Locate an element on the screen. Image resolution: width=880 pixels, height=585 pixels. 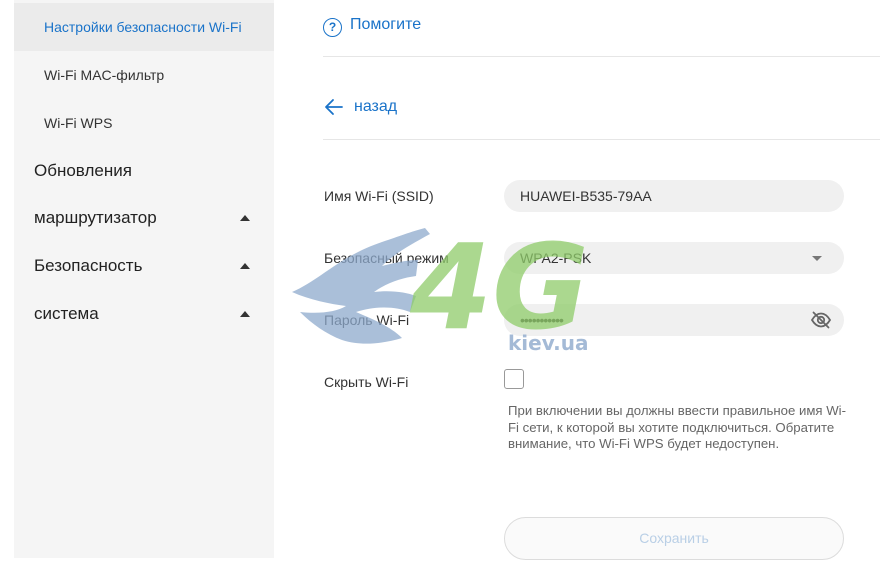
ssid-value: HUAWEI-B535-79AA is located at coordinates (586, 196).